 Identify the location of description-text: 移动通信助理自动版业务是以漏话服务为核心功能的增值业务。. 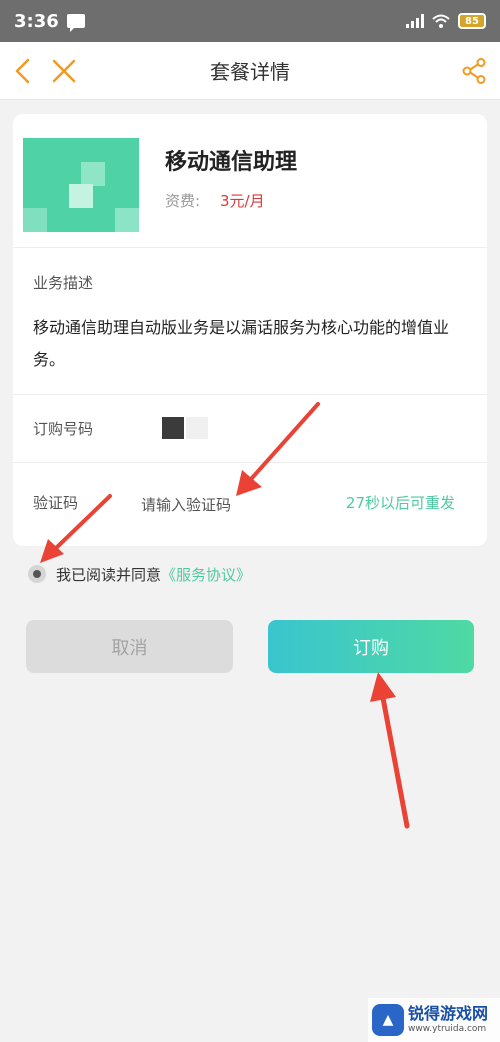
(241, 343).